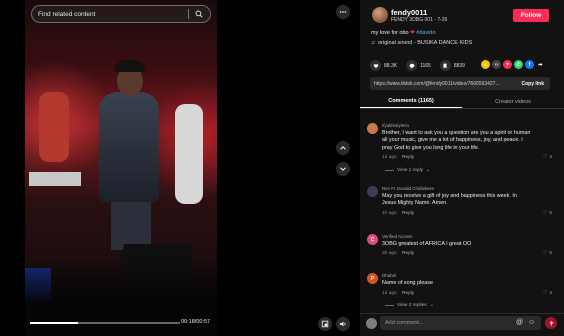 The width and height of the screenshot is (564, 336). Describe the element at coordinates (105, 323) in the screenshot. I see `video-progress-bar` at that location.